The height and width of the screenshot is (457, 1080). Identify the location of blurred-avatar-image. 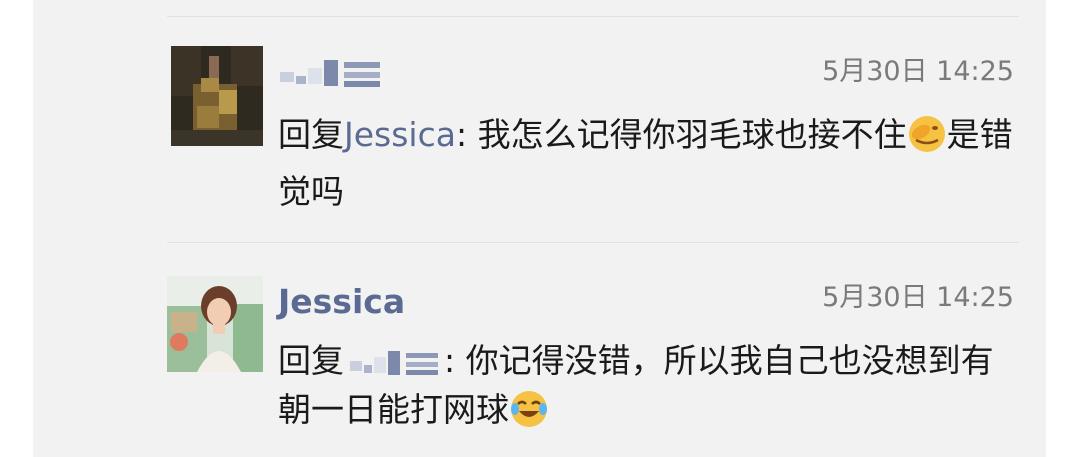
(217, 96).